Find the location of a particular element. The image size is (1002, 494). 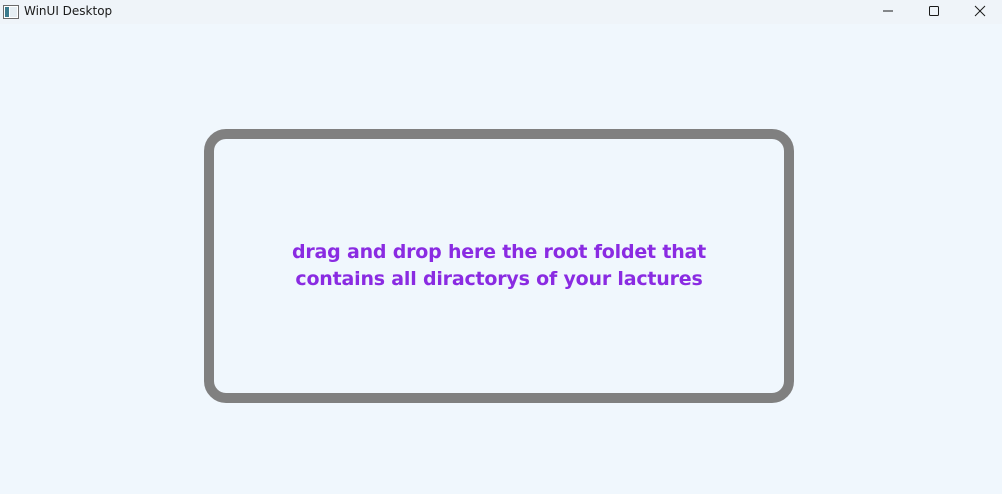

close-button is located at coordinates (979, 11).